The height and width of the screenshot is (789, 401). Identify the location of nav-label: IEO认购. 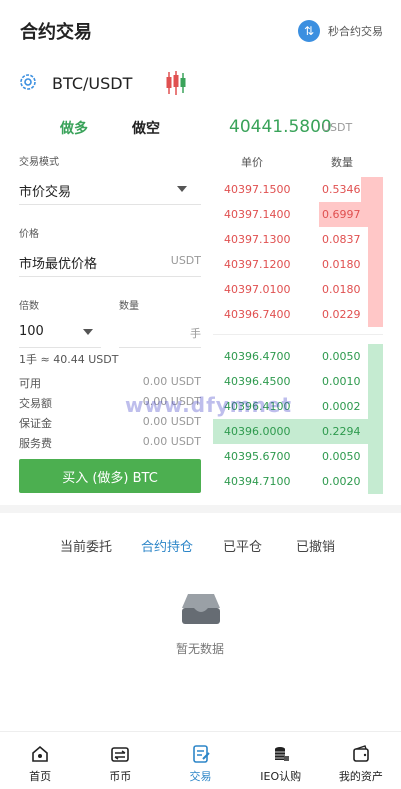
(281, 776).